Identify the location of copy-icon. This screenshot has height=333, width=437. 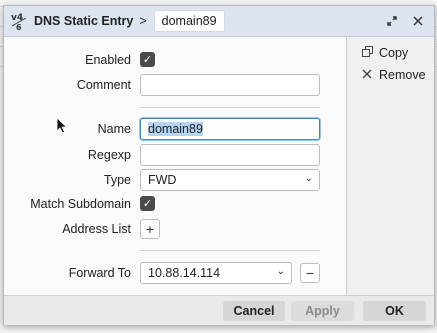
(367, 53).